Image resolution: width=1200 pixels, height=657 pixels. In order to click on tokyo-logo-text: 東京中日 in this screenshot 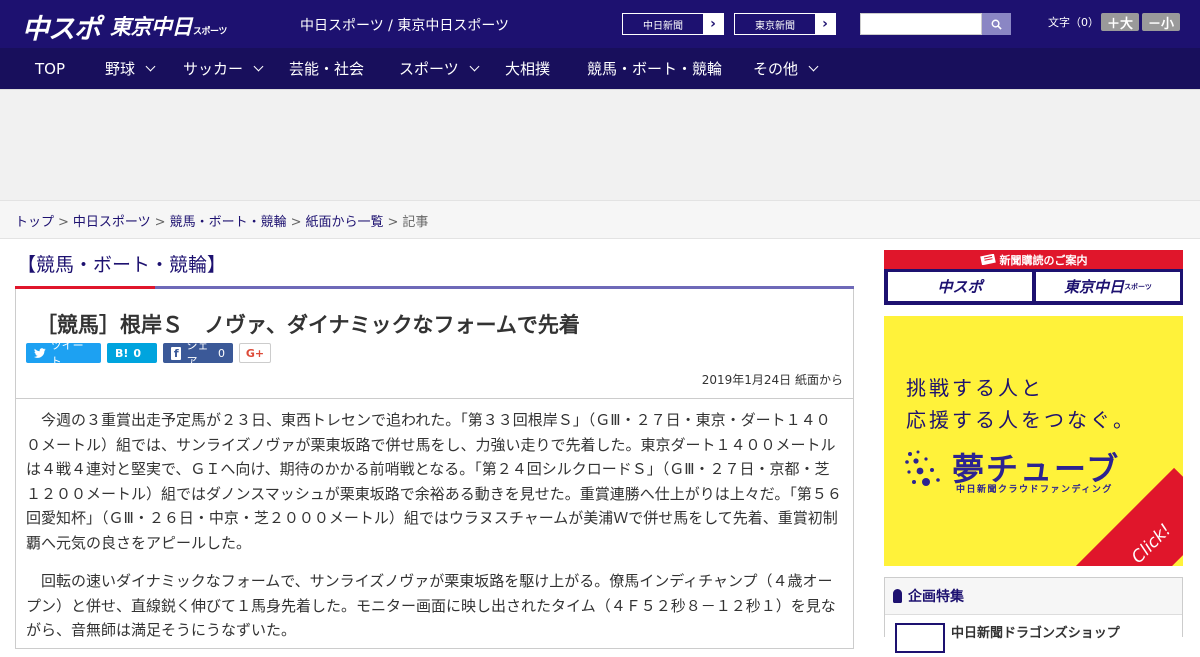, I will do `click(151, 27)`.